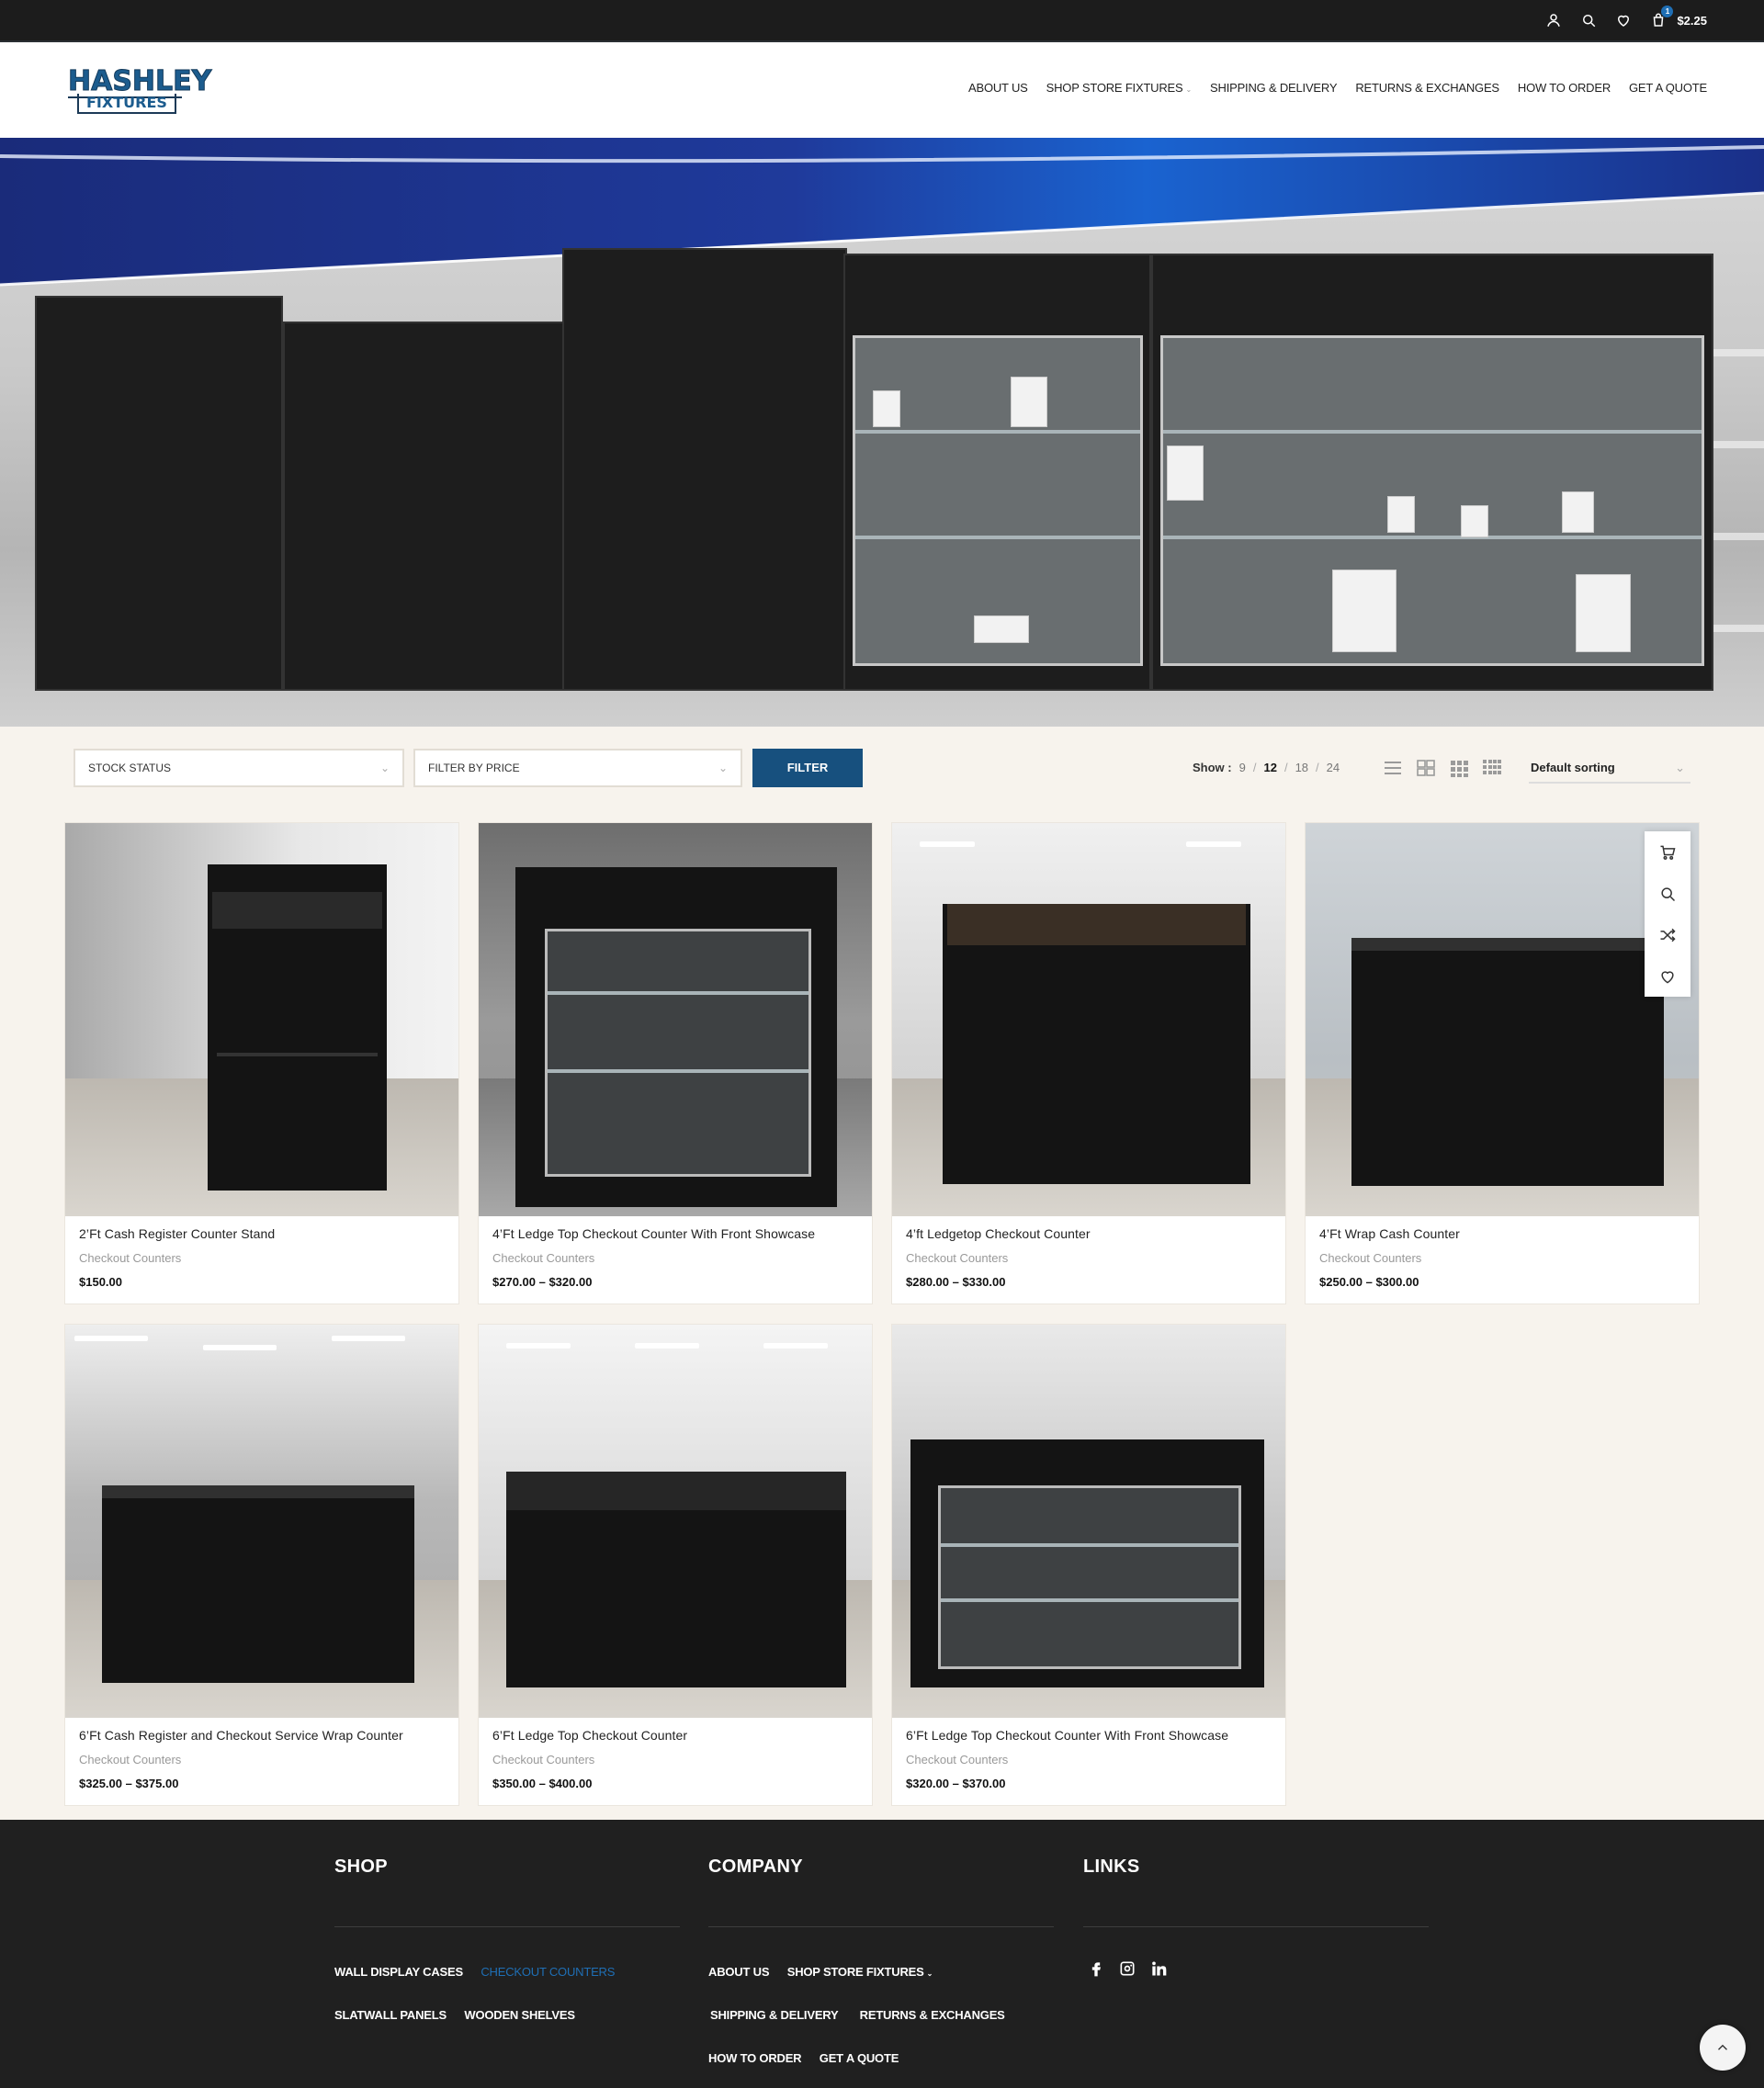 The height and width of the screenshot is (2088, 1764). Describe the element at coordinates (1212, 767) in the screenshot. I see `show-label: Show :` at that location.